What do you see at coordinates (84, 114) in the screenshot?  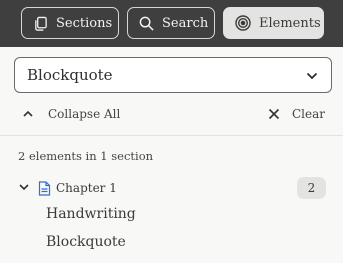 I see `collapse-all-label: Collapse All` at bounding box center [84, 114].